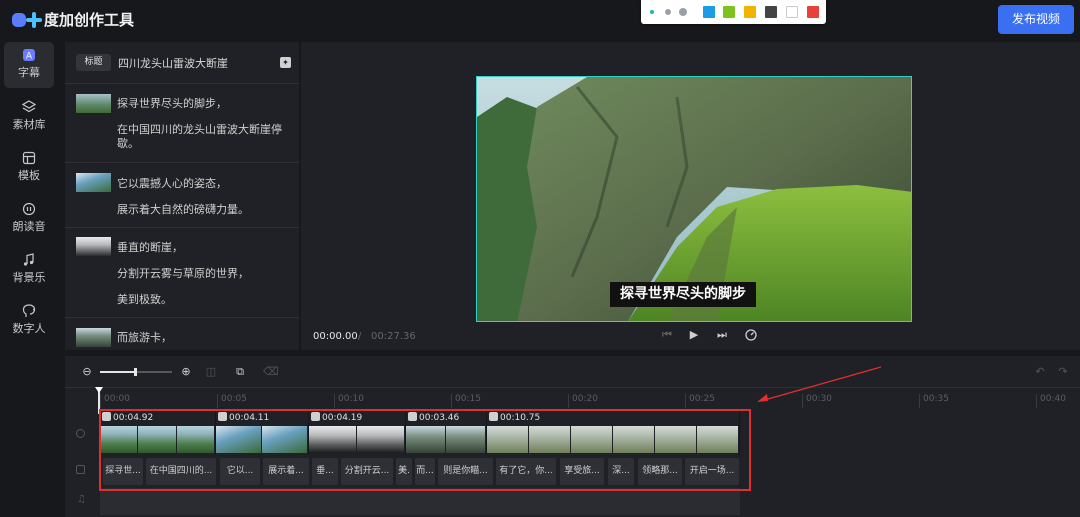 This screenshot has width=1080, height=517. What do you see at coordinates (136, 372) in the screenshot?
I see `zoom-slider` at bounding box center [136, 372].